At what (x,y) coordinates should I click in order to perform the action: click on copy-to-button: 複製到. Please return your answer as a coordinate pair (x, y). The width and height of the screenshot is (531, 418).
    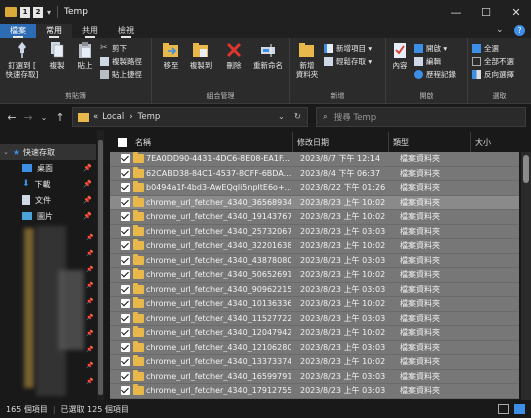
    Looking at the image, I should click on (201, 55).